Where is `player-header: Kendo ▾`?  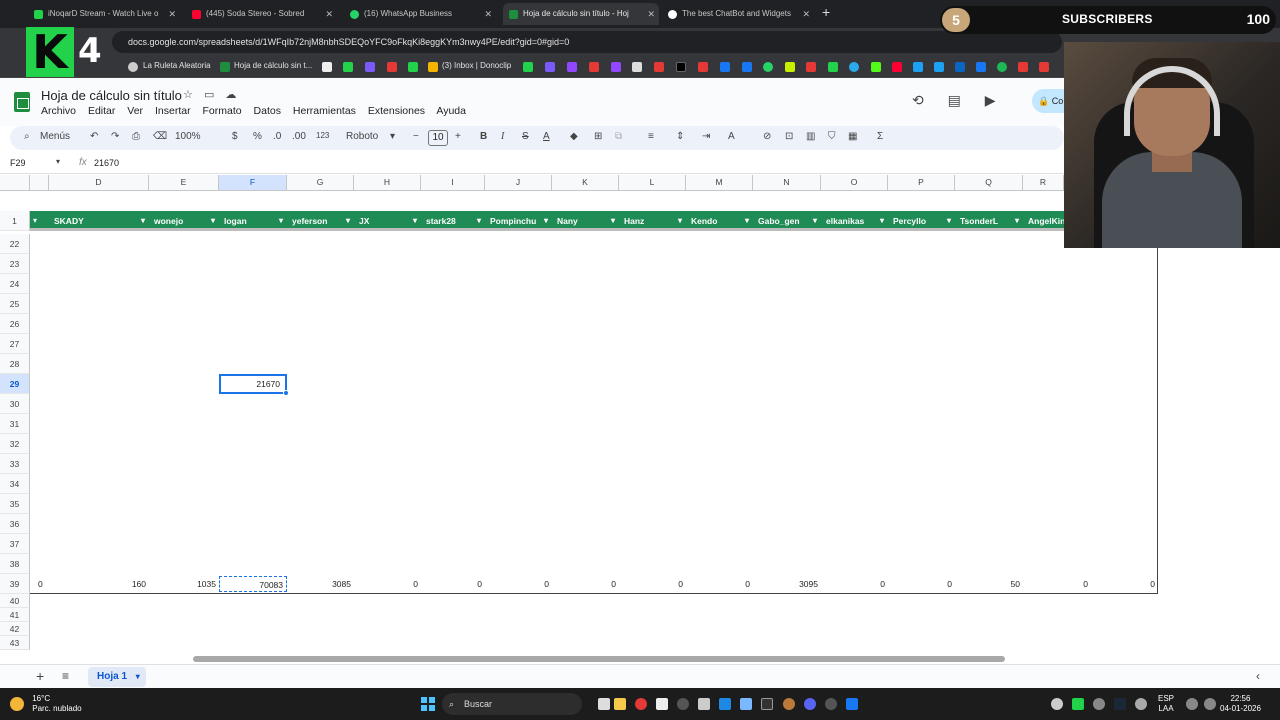 player-header: Kendo ▾ is located at coordinates (720, 221).